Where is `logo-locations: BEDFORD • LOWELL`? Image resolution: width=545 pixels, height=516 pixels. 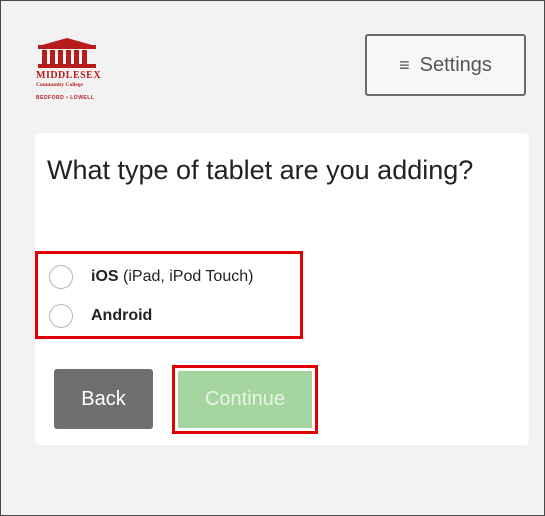 logo-locations: BEDFORD • LOWELL is located at coordinates (65, 98).